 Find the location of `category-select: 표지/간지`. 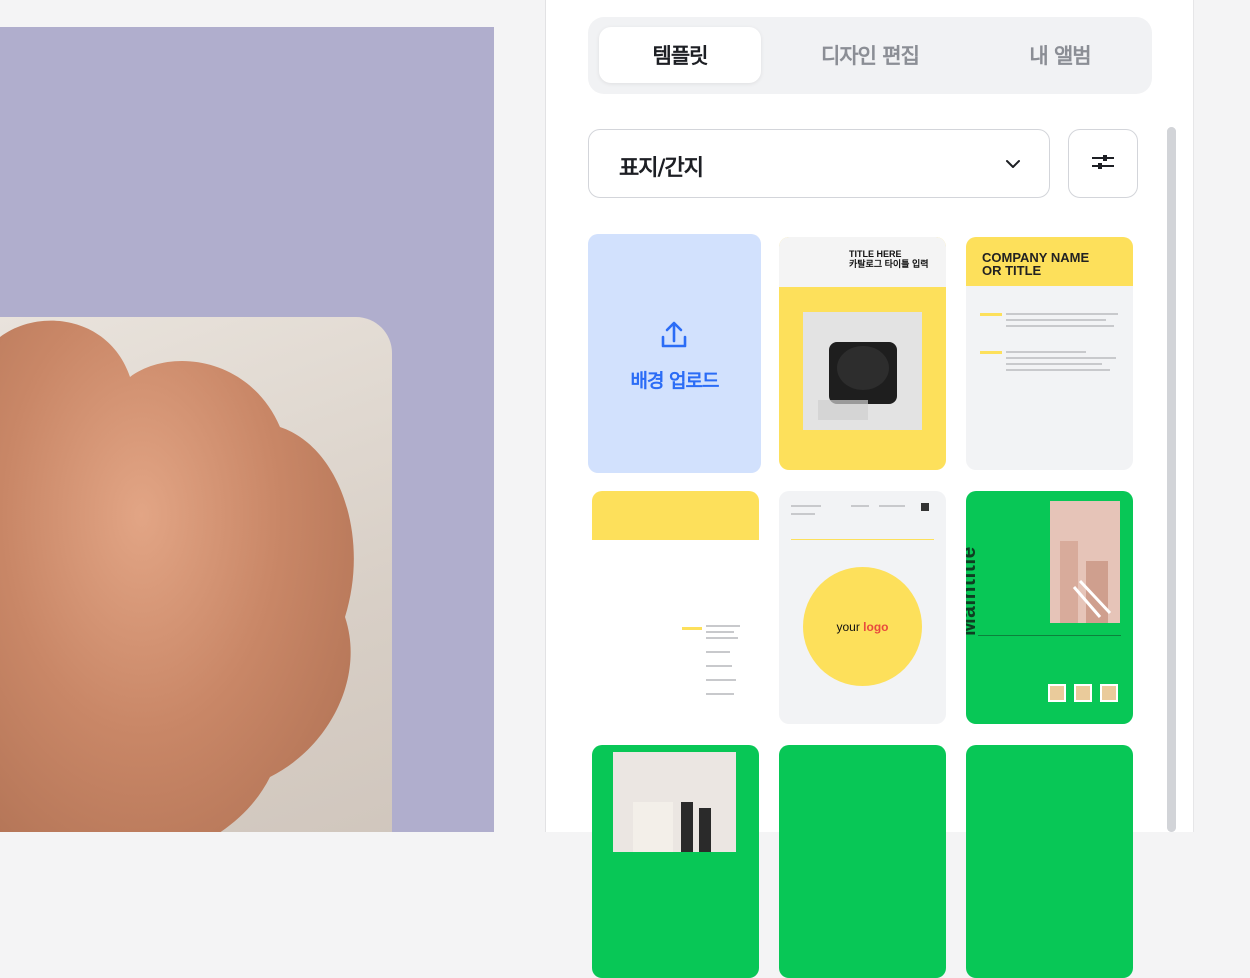

category-select: 표지/간지 is located at coordinates (819, 163).